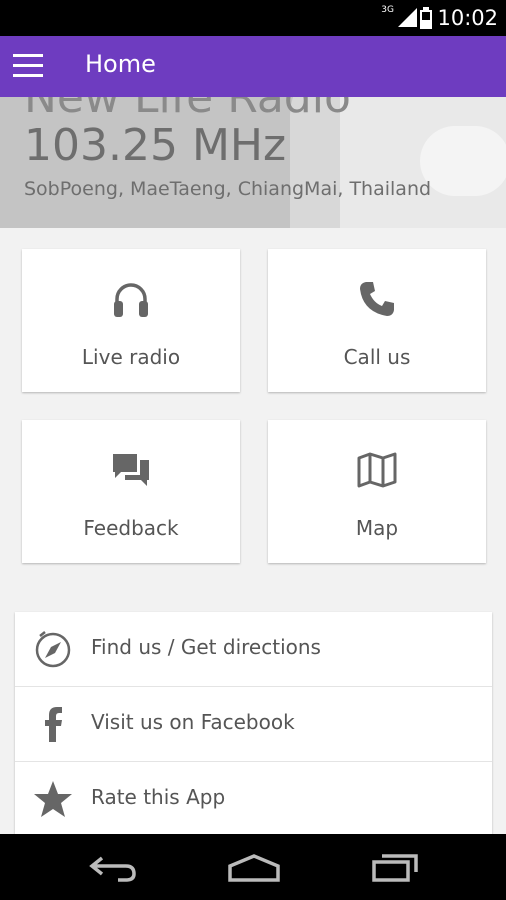 This screenshot has width=506, height=900. What do you see at coordinates (377, 320) in the screenshot?
I see `call-us-tile: Call us` at bounding box center [377, 320].